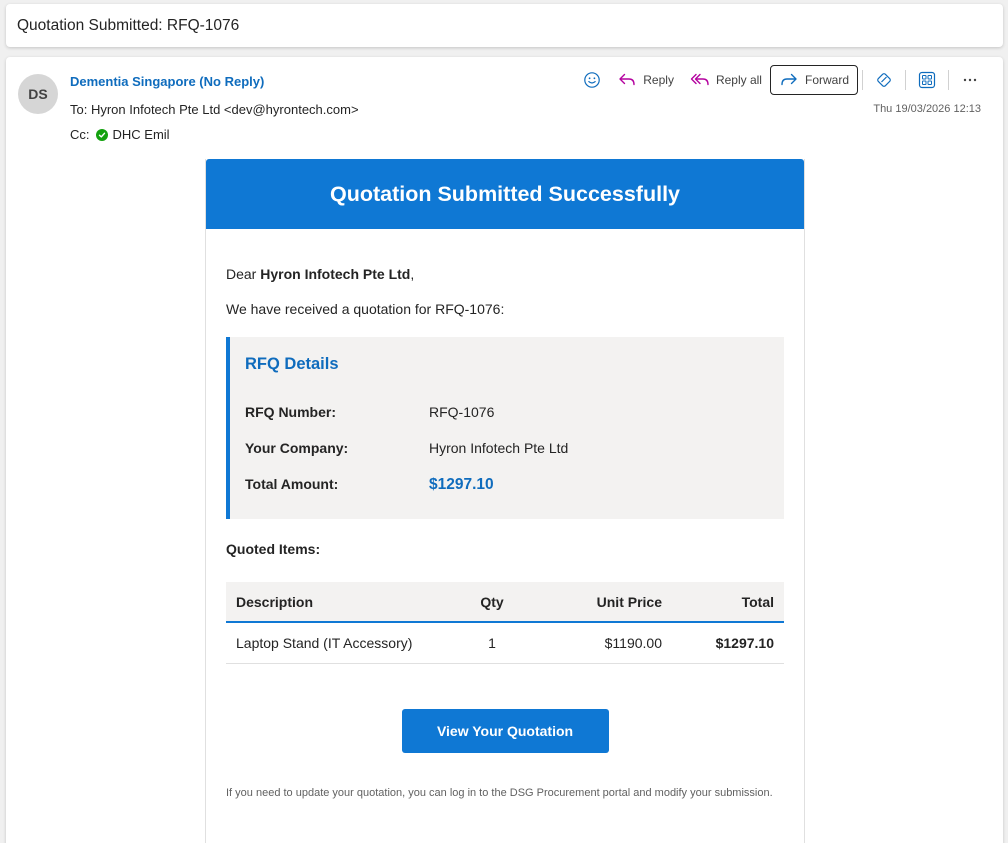 The image size is (1008, 843). What do you see at coordinates (80, 134) in the screenshot?
I see `cc-label: Cc:` at bounding box center [80, 134].